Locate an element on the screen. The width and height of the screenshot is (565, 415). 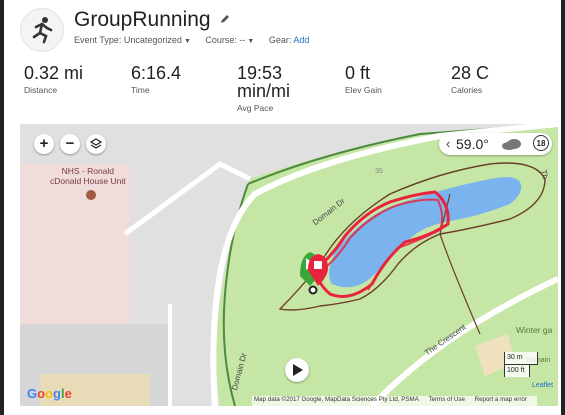
park-label-winter-garden: Winter ga is located at coordinates (534, 330).